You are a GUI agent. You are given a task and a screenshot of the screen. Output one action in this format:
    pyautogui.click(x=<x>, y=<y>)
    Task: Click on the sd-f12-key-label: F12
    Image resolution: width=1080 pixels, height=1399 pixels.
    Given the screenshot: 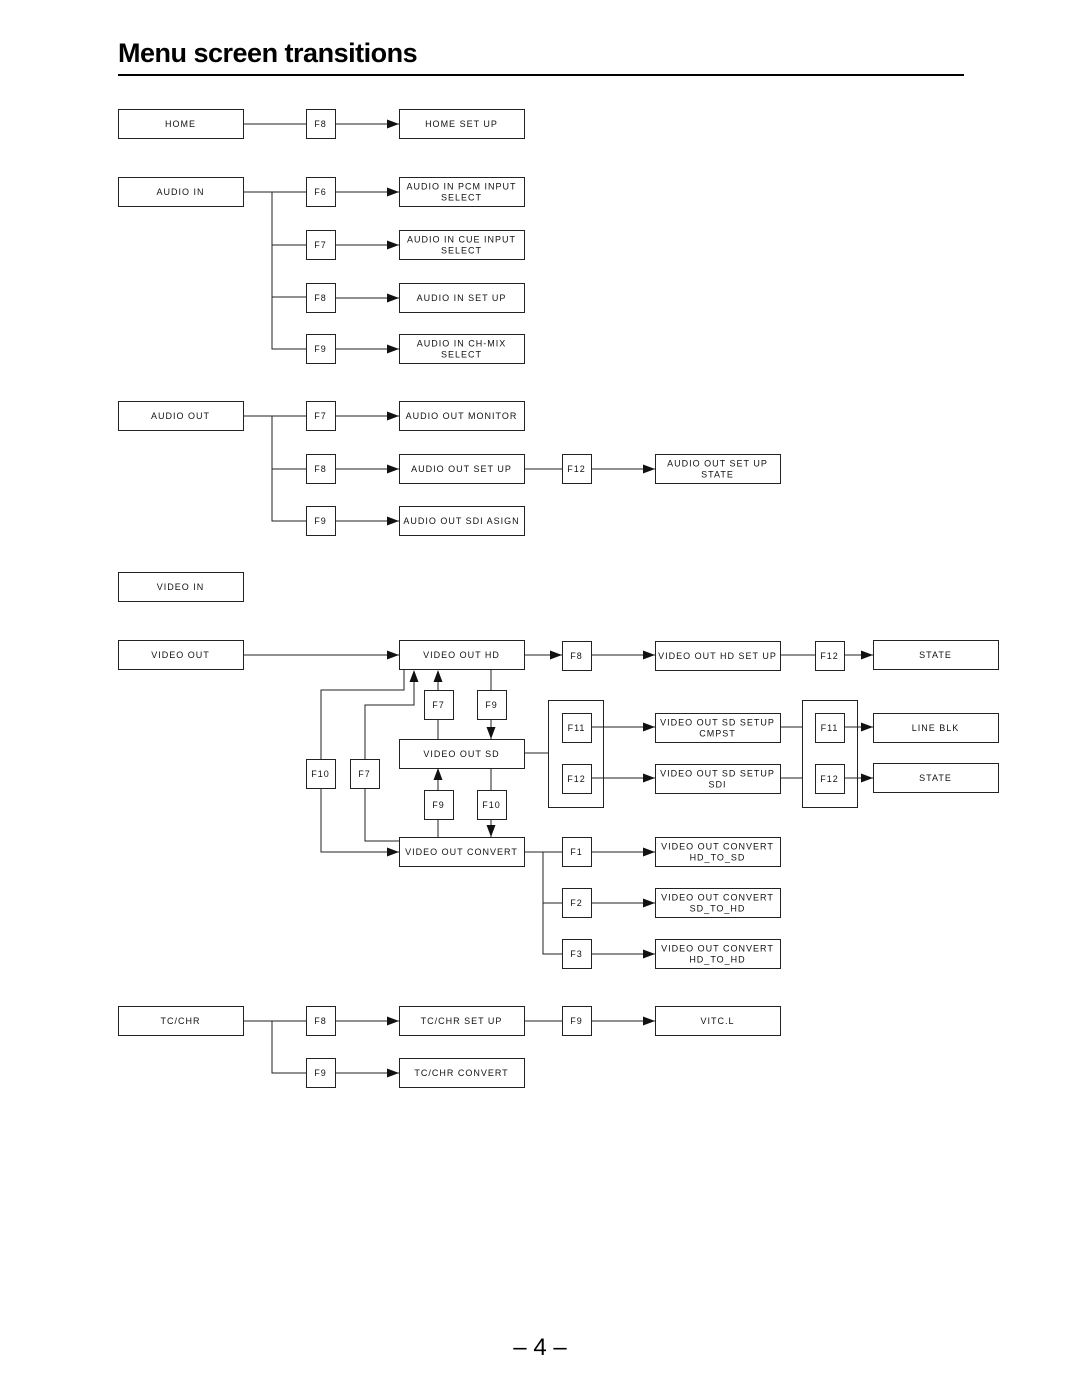 What is the action you would take?
    pyautogui.click(x=576, y=779)
    